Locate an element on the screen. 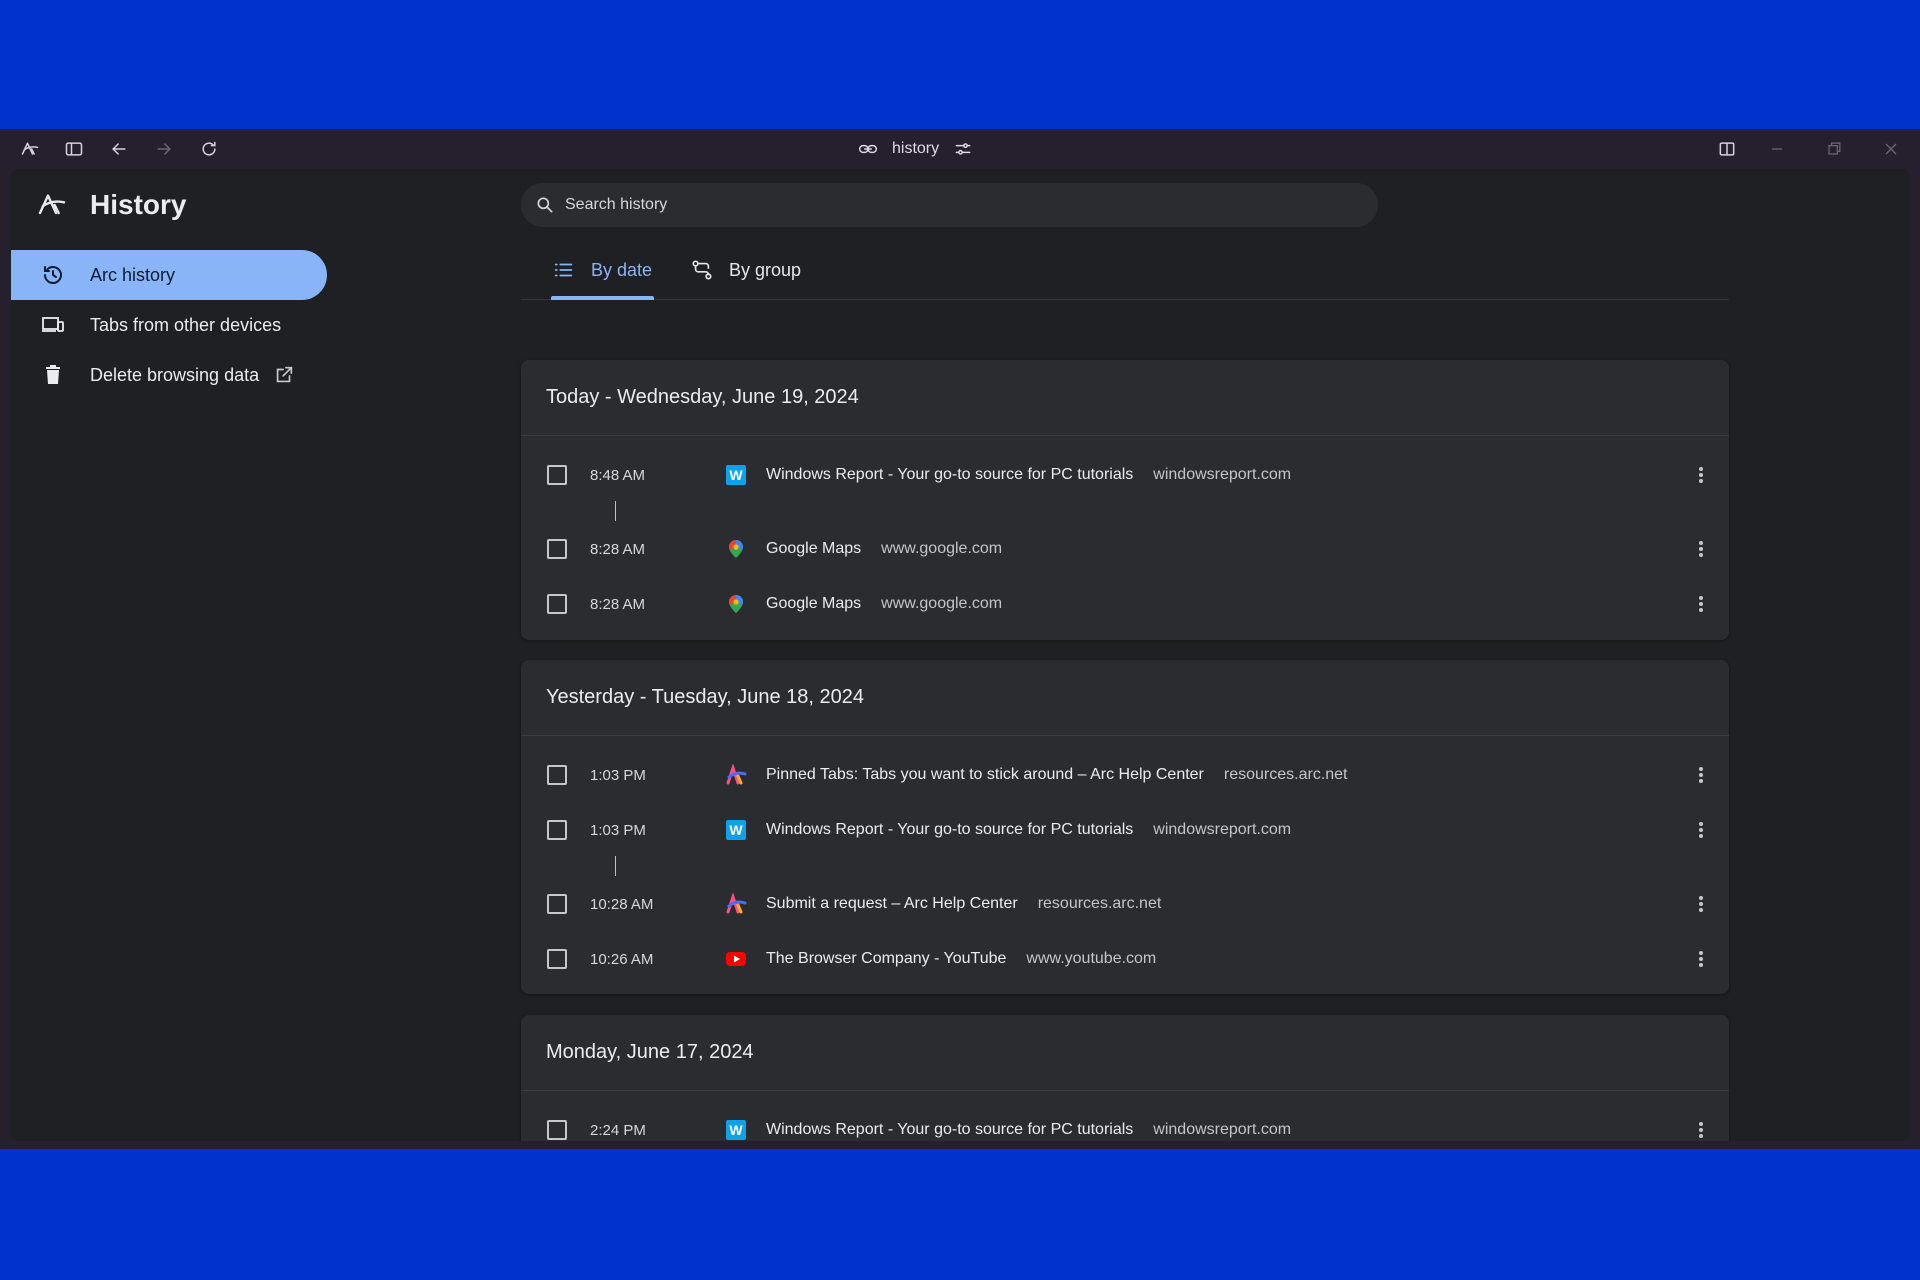  youtube-favicon is located at coordinates (736, 959).